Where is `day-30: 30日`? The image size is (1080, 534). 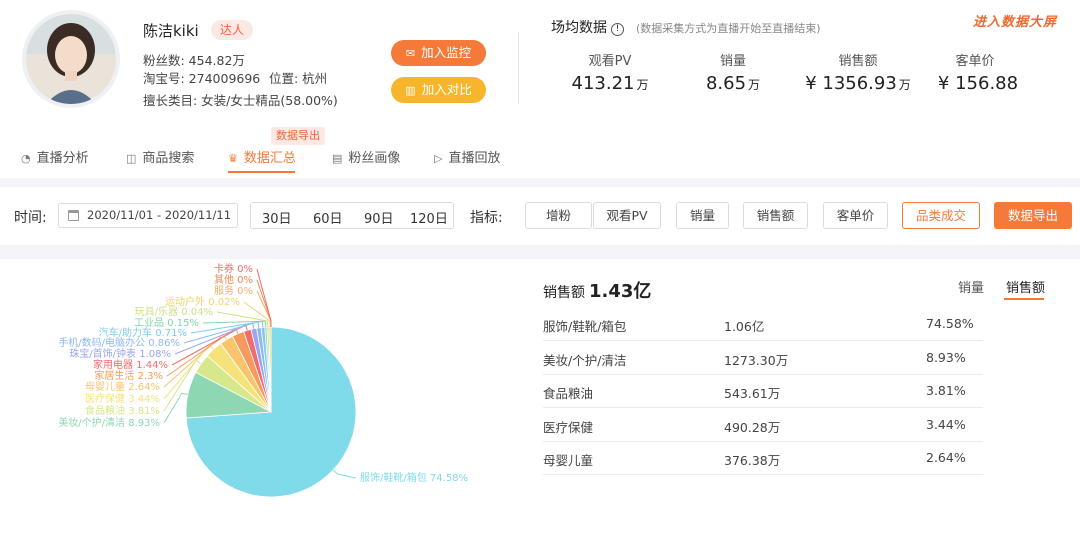
day-30: 30日 is located at coordinates (277, 217).